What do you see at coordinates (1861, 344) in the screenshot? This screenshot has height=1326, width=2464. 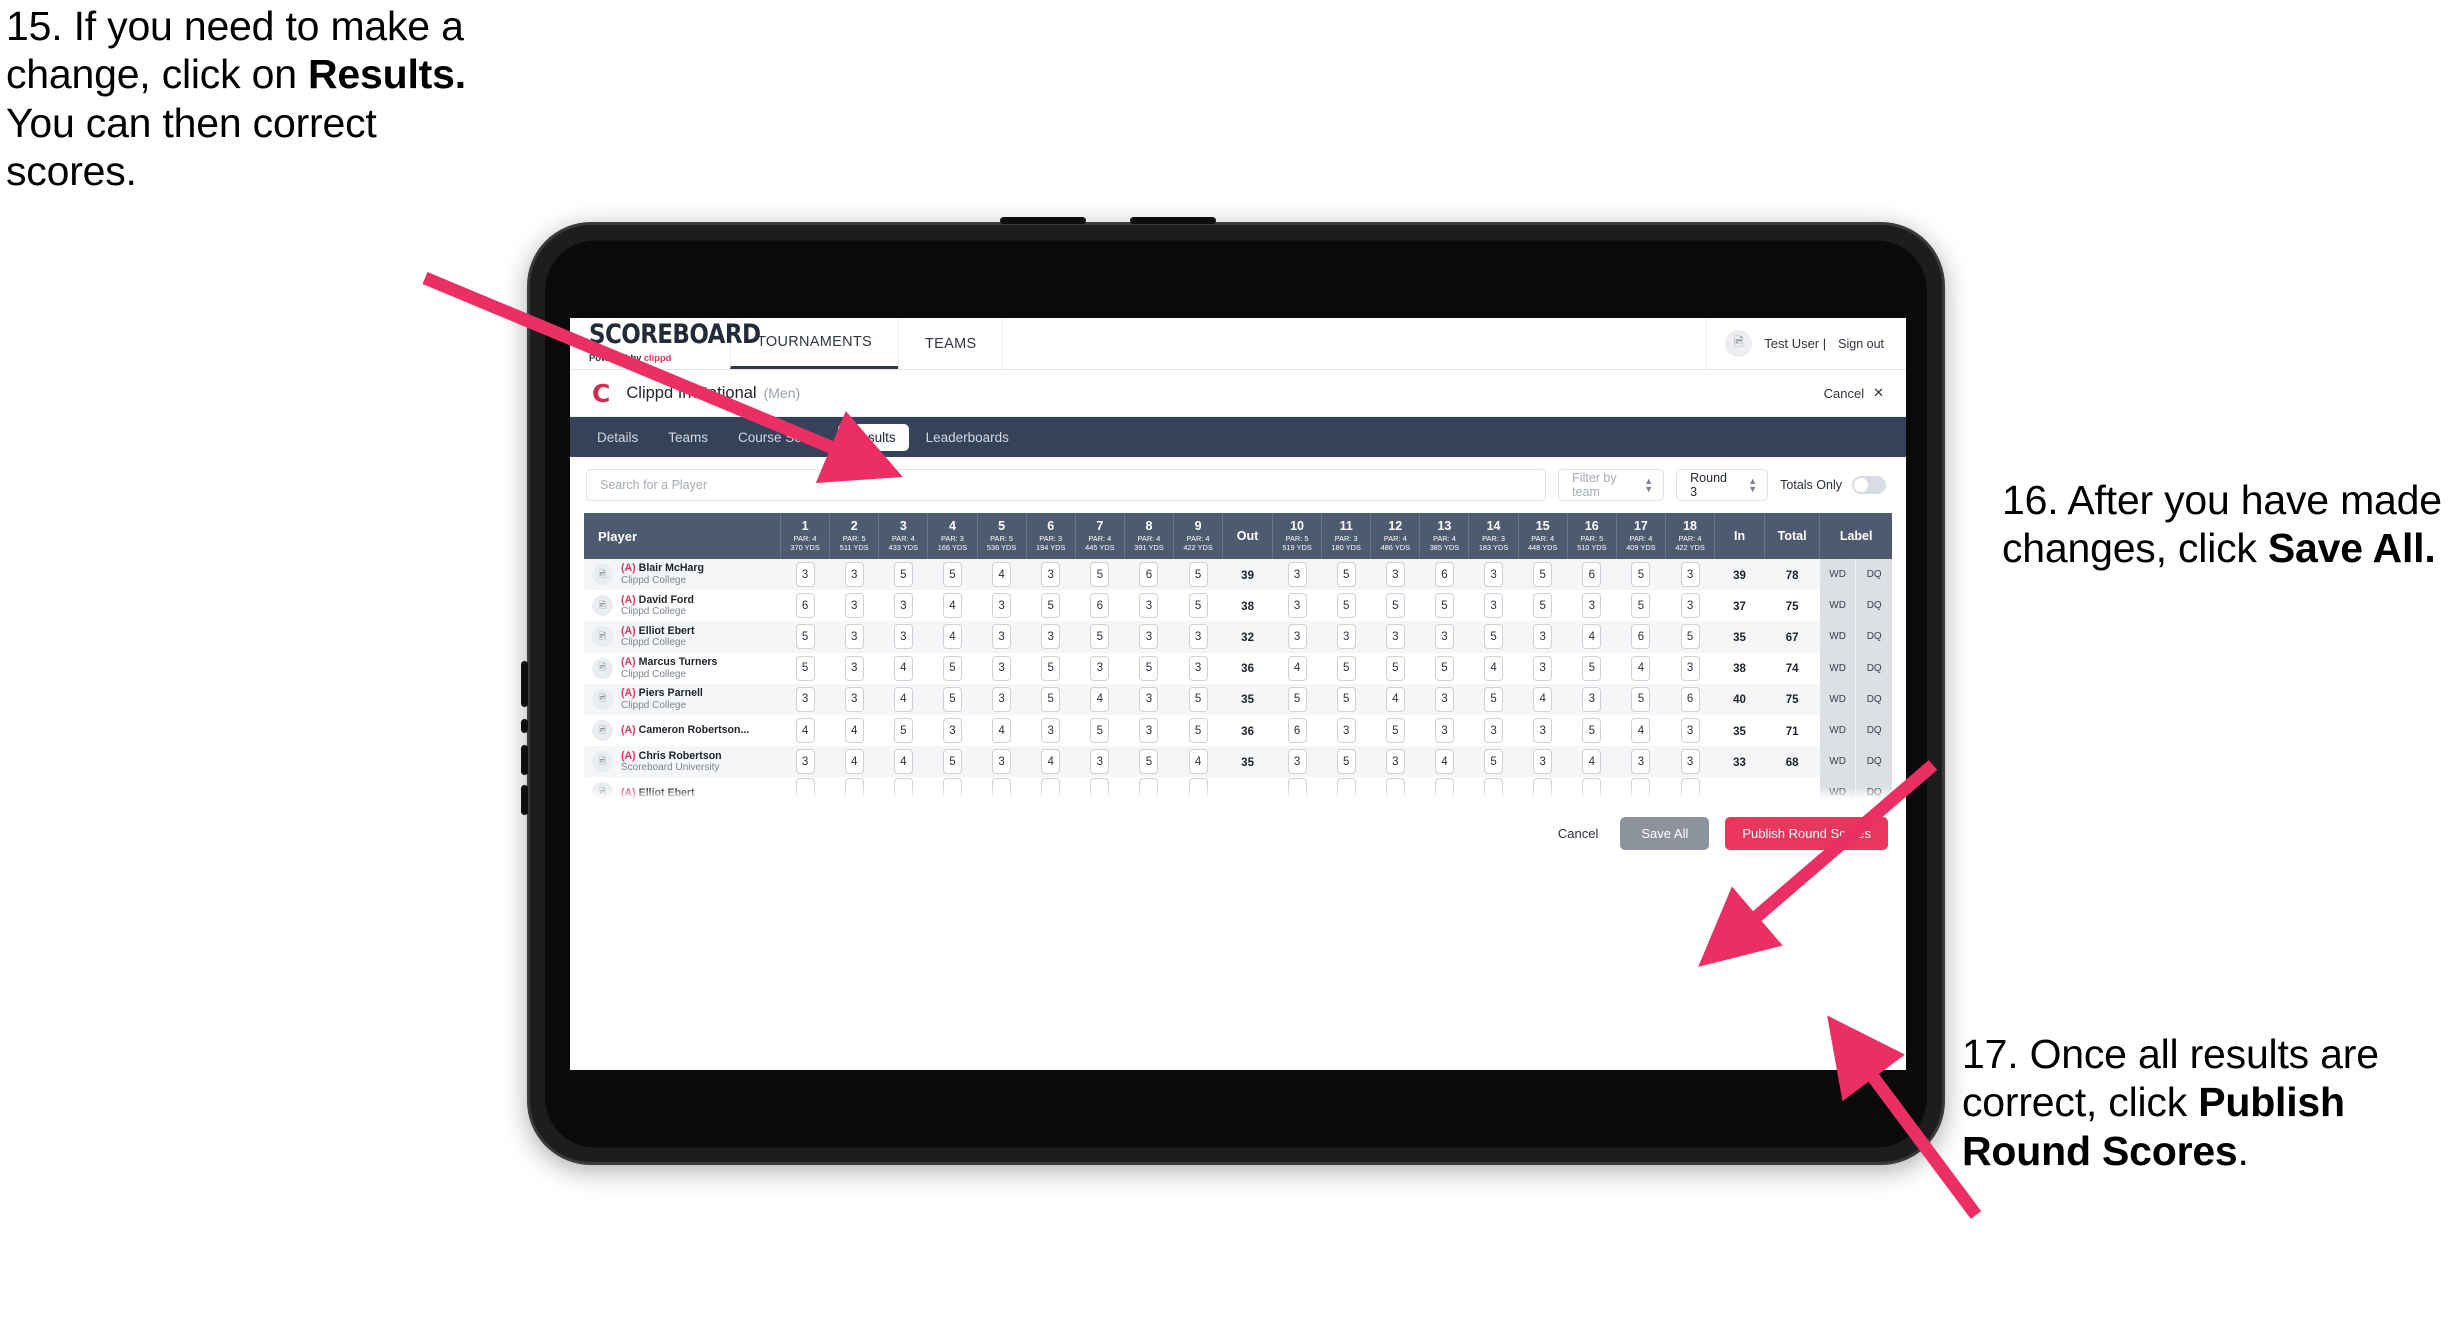 I see `sign-out-link: Sign out` at bounding box center [1861, 344].